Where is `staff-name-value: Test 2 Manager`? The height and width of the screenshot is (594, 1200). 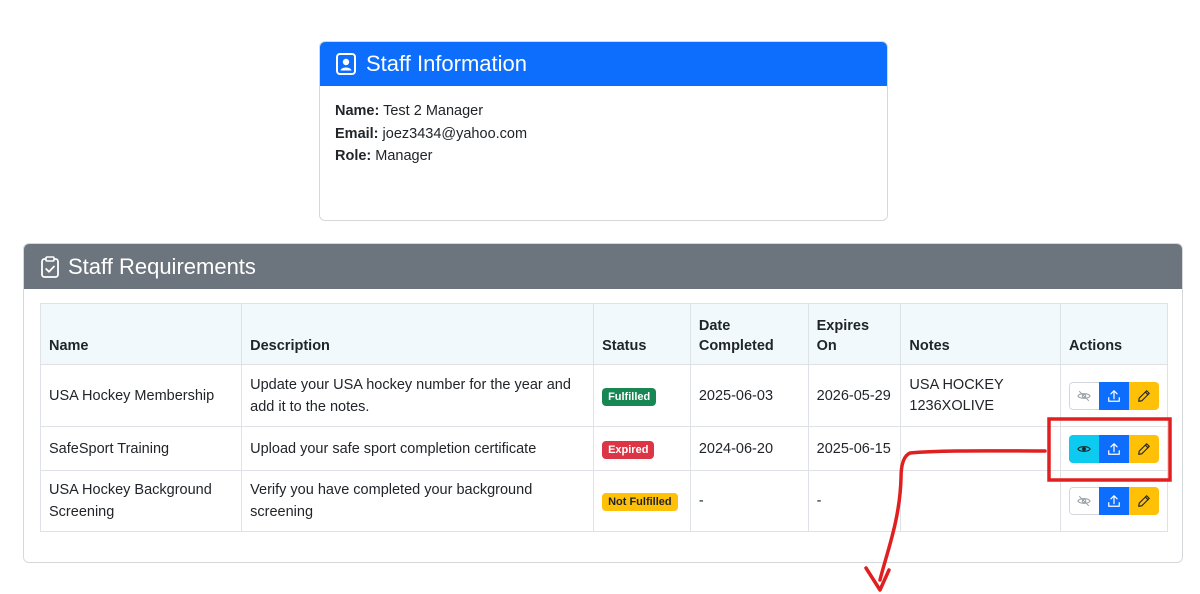
staff-name-value: Test 2 Manager is located at coordinates (433, 111).